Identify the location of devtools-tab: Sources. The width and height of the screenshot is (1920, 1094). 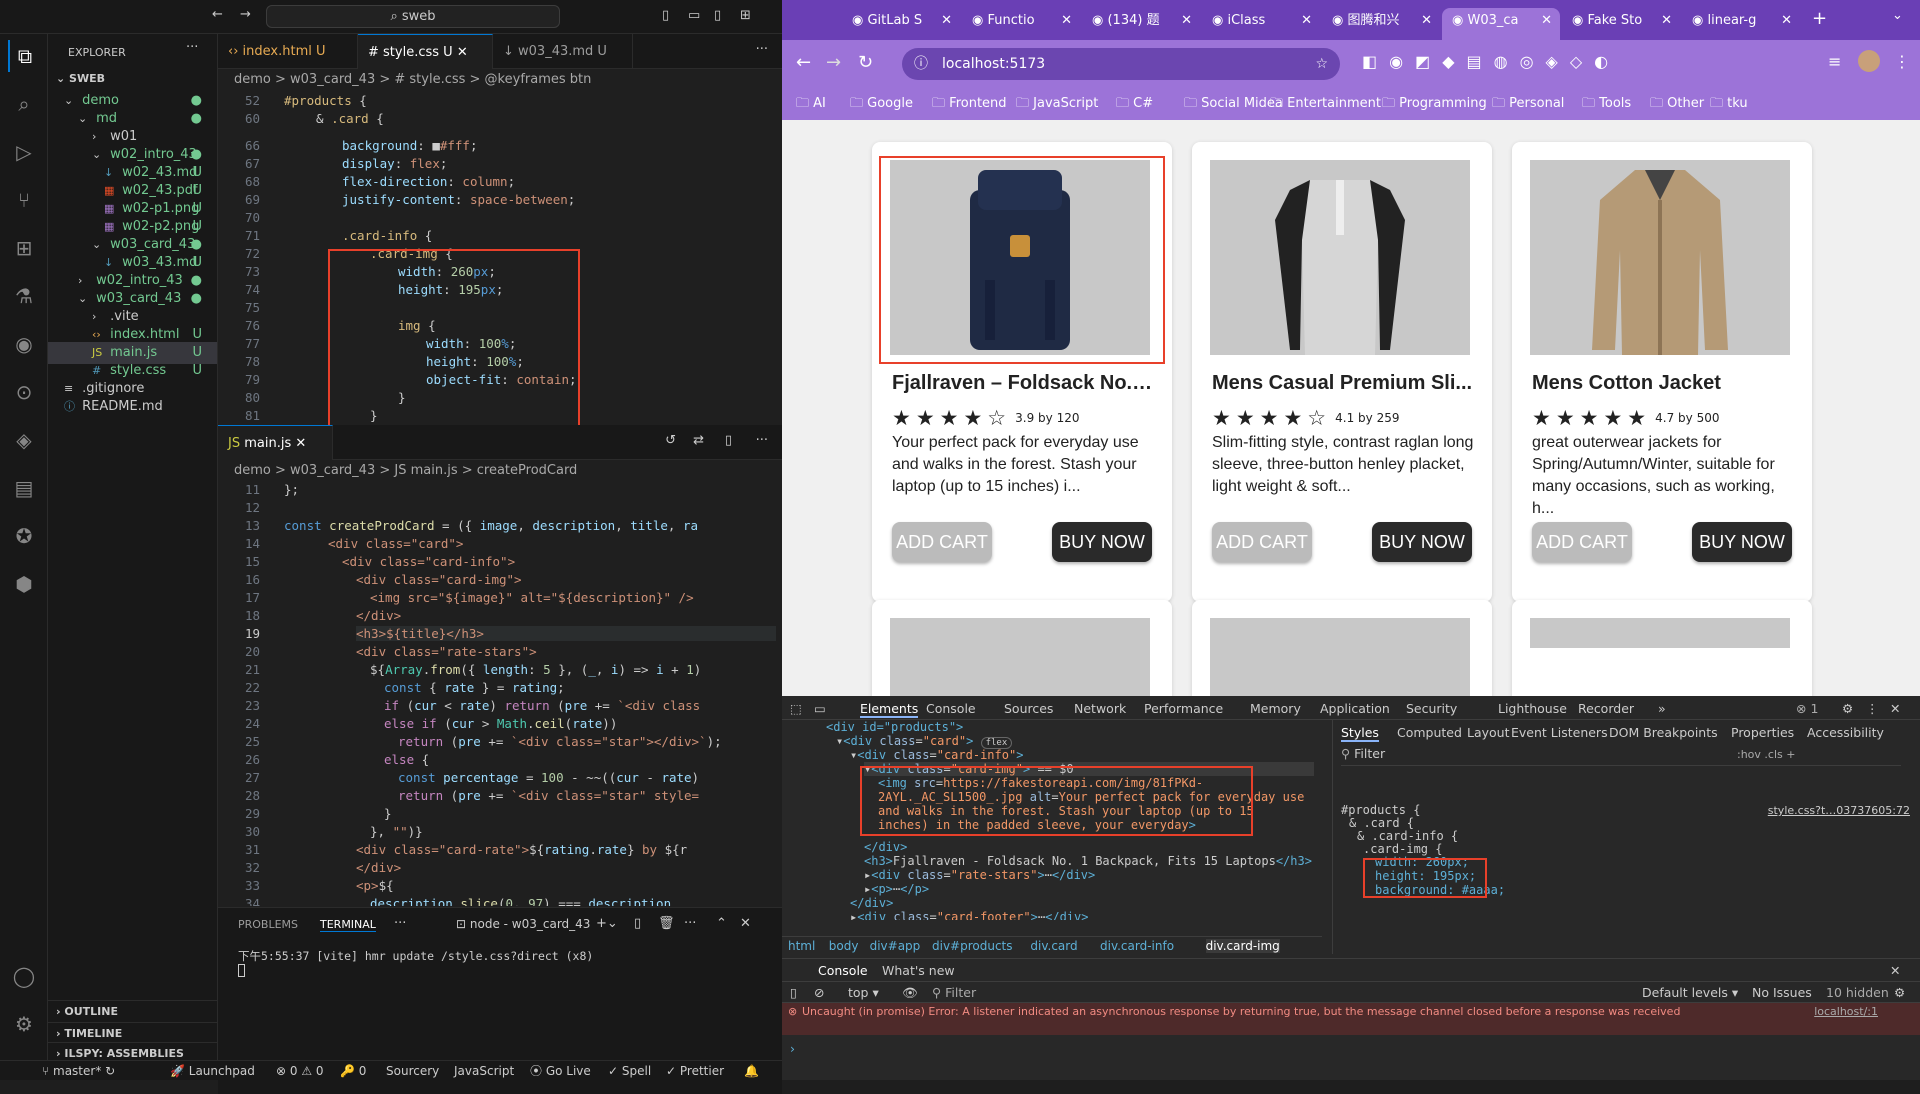
(1028, 708).